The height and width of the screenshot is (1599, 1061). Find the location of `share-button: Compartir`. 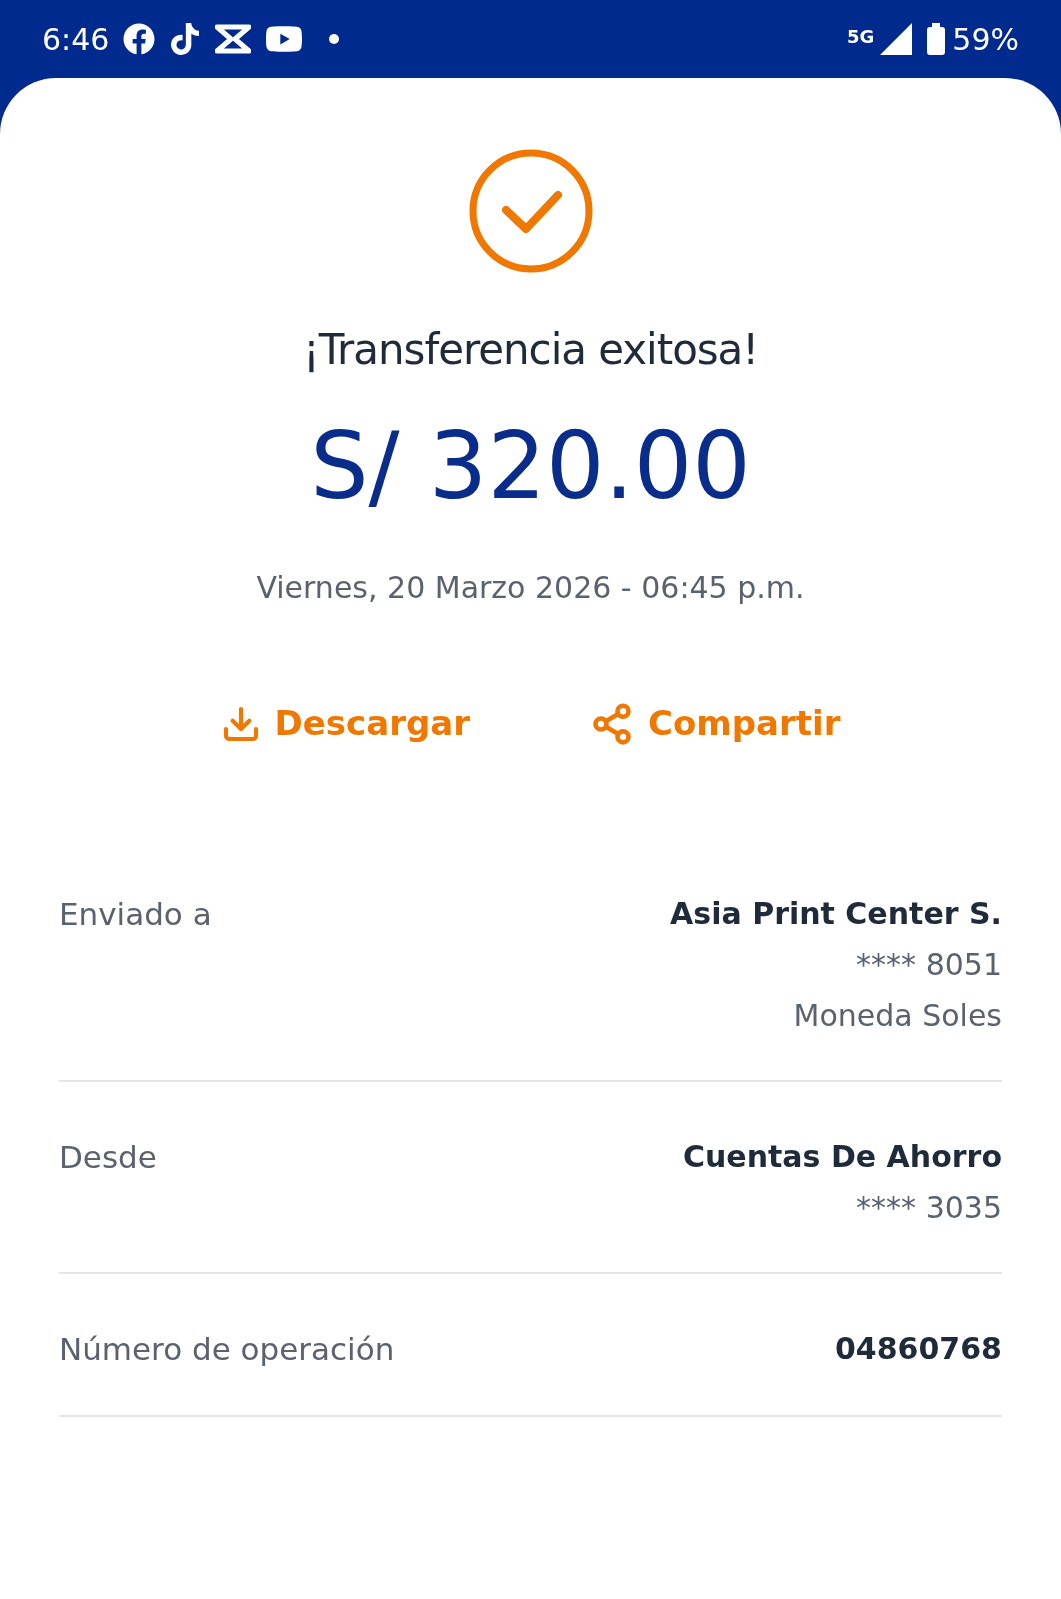

share-button: Compartir is located at coordinates (715, 723).